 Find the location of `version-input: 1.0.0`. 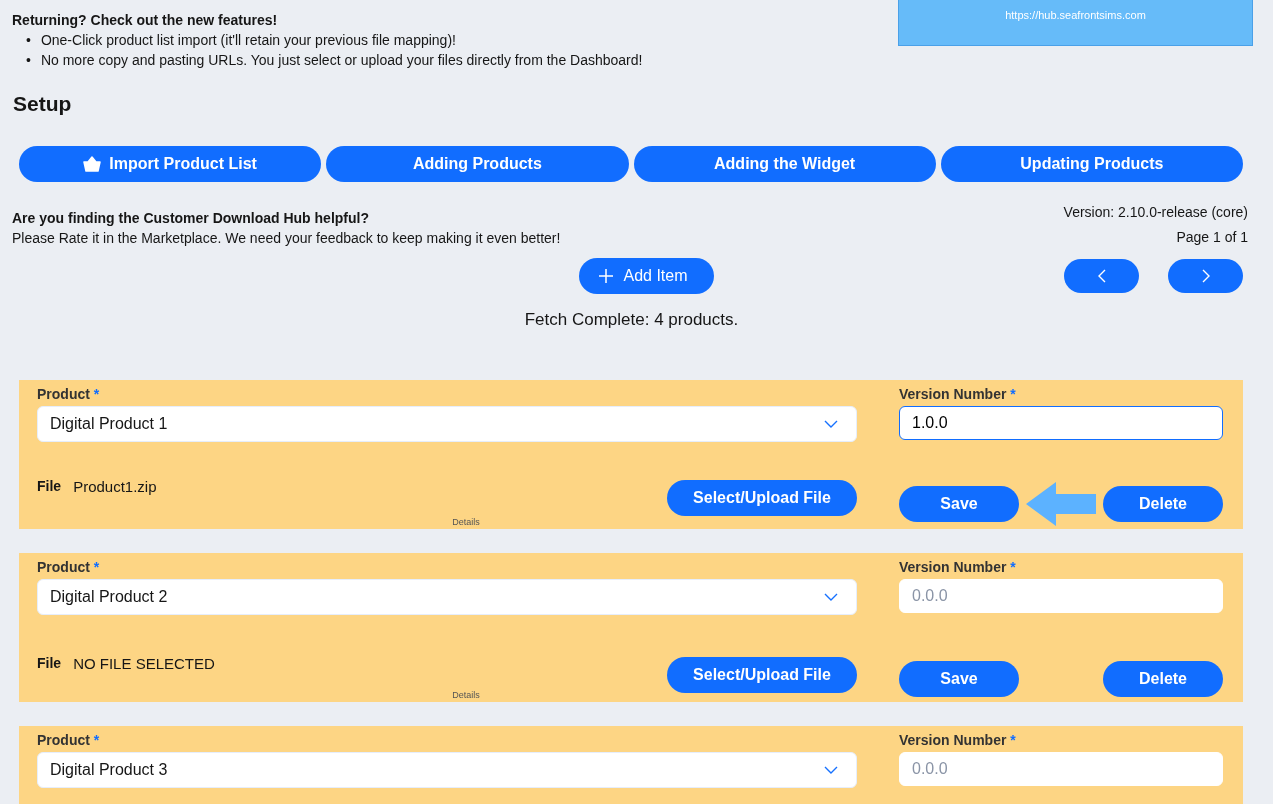

version-input: 1.0.0 is located at coordinates (1061, 423).